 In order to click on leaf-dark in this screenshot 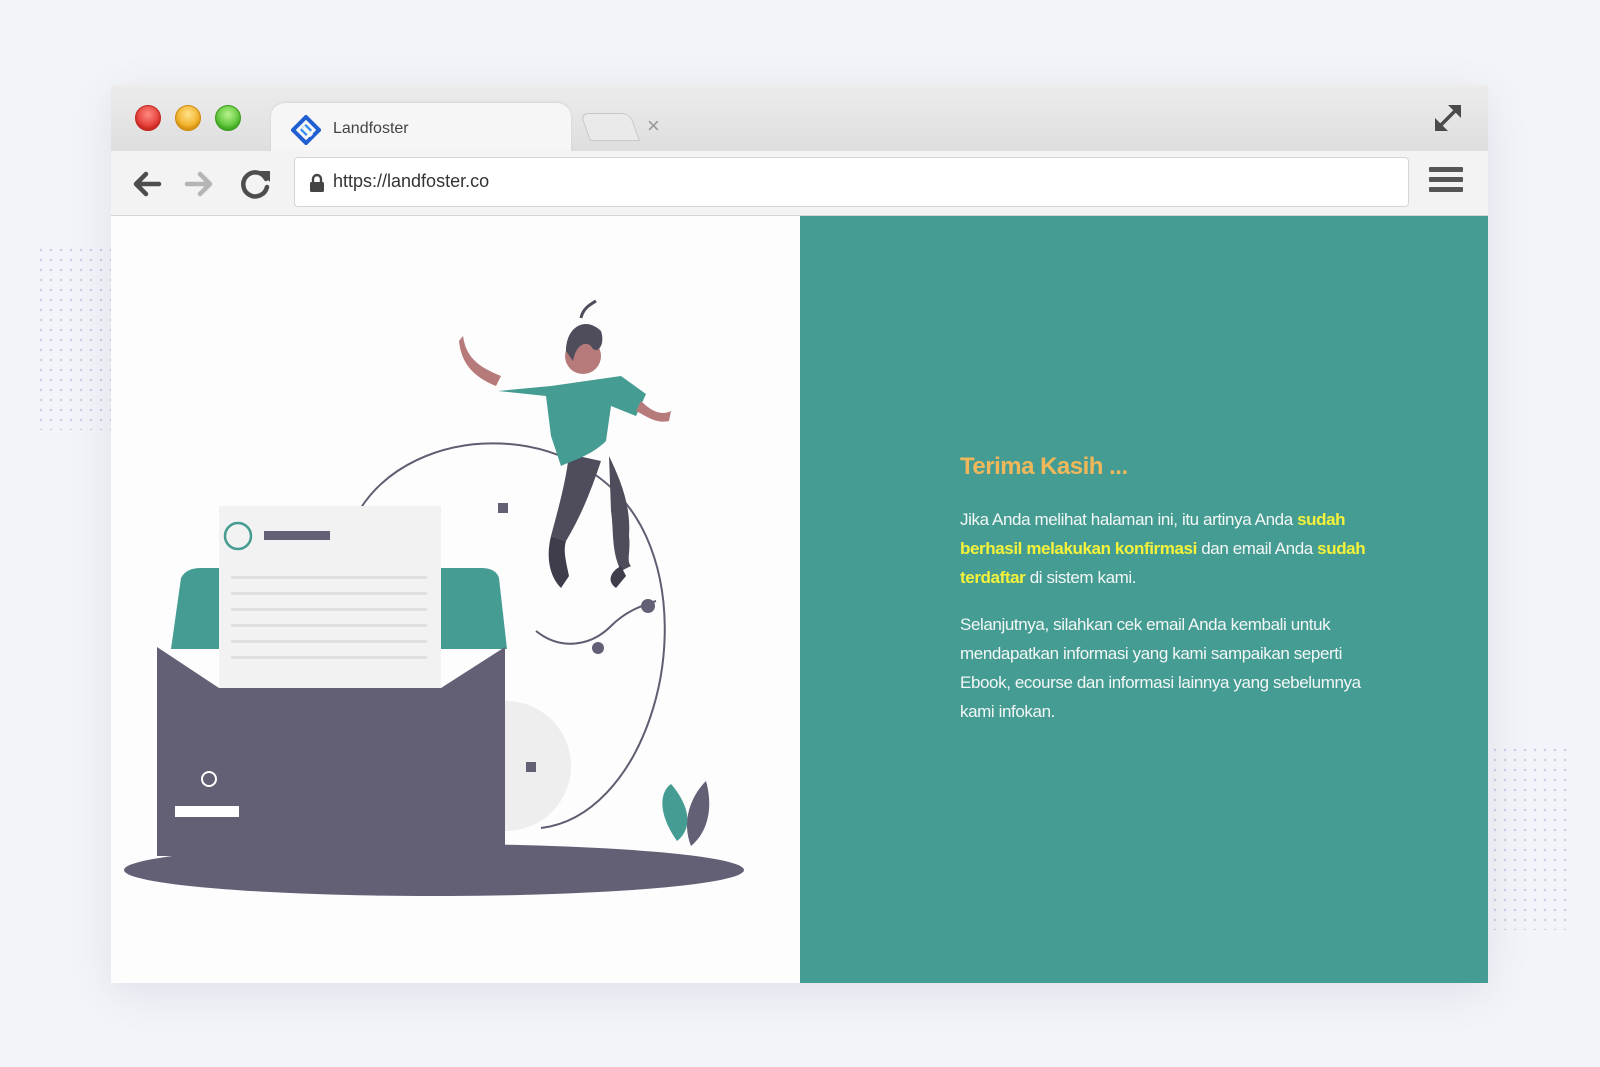, I will do `click(698, 813)`.